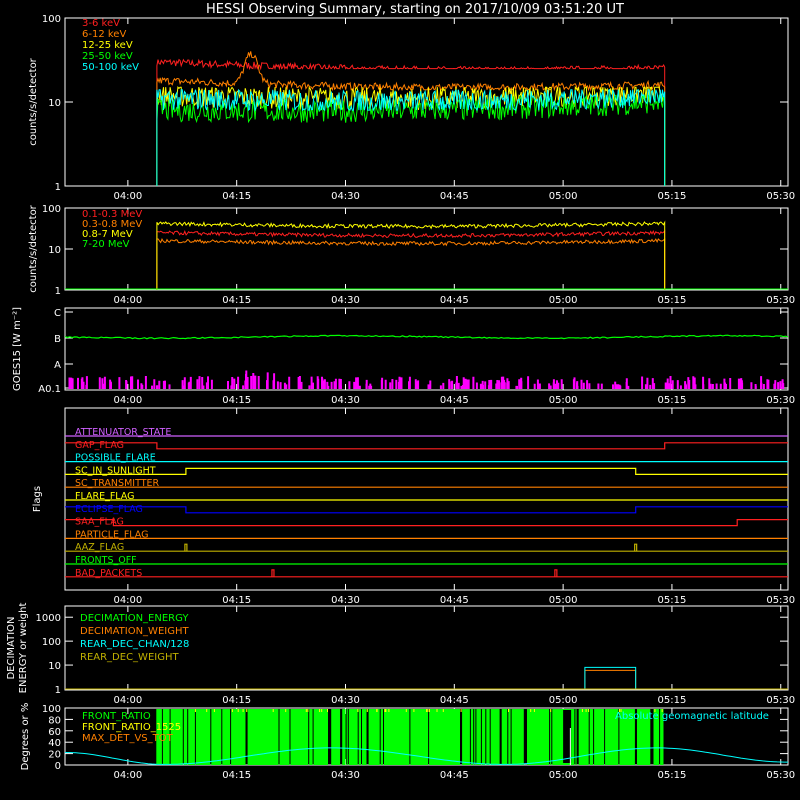 This screenshot has height=800, width=800. What do you see at coordinates (57, 365) in the screenshot?
I see `y-tick-label: A` at bounding box center [57, 365].